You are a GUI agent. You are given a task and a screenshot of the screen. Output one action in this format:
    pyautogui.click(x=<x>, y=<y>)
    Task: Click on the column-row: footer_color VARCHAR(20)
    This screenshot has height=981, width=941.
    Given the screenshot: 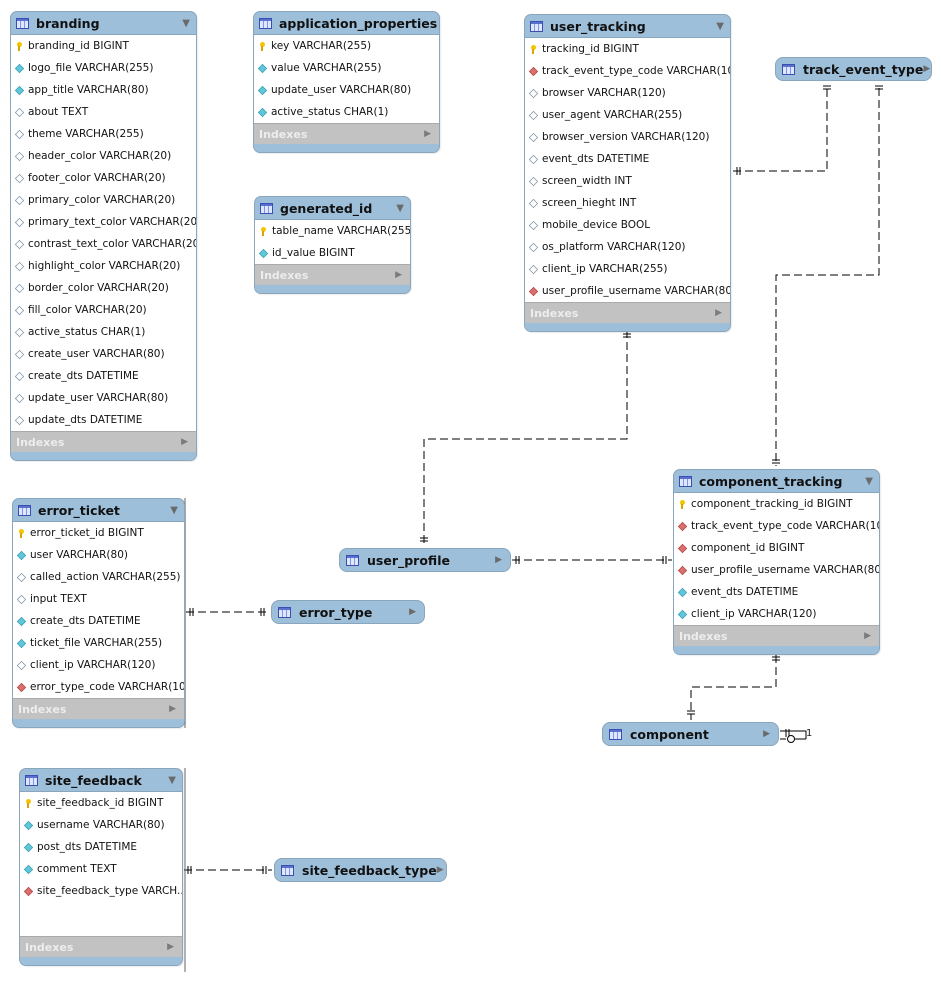 What is the action you would take?
    pyautogui.click(x=103, y=178)
    